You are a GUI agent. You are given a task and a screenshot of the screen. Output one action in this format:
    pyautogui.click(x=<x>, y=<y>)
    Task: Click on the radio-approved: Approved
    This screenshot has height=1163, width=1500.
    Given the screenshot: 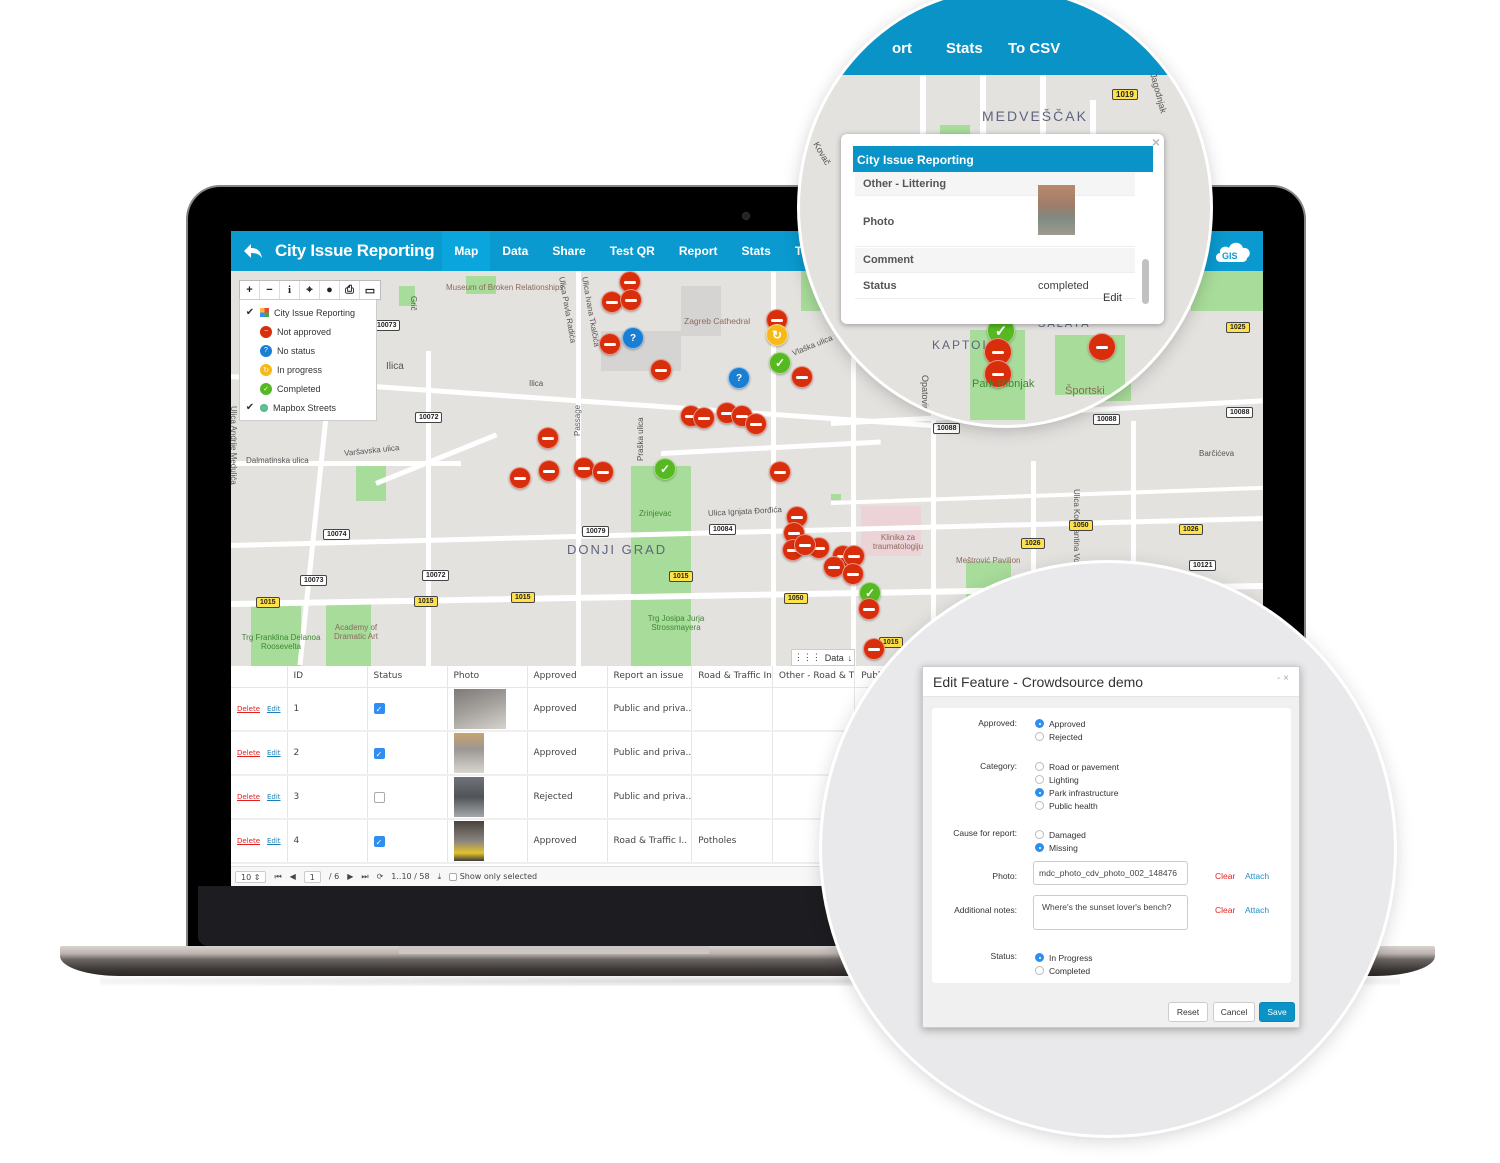 What is the action you would take?
    pyautogui.click(x=1060, y=723)
    